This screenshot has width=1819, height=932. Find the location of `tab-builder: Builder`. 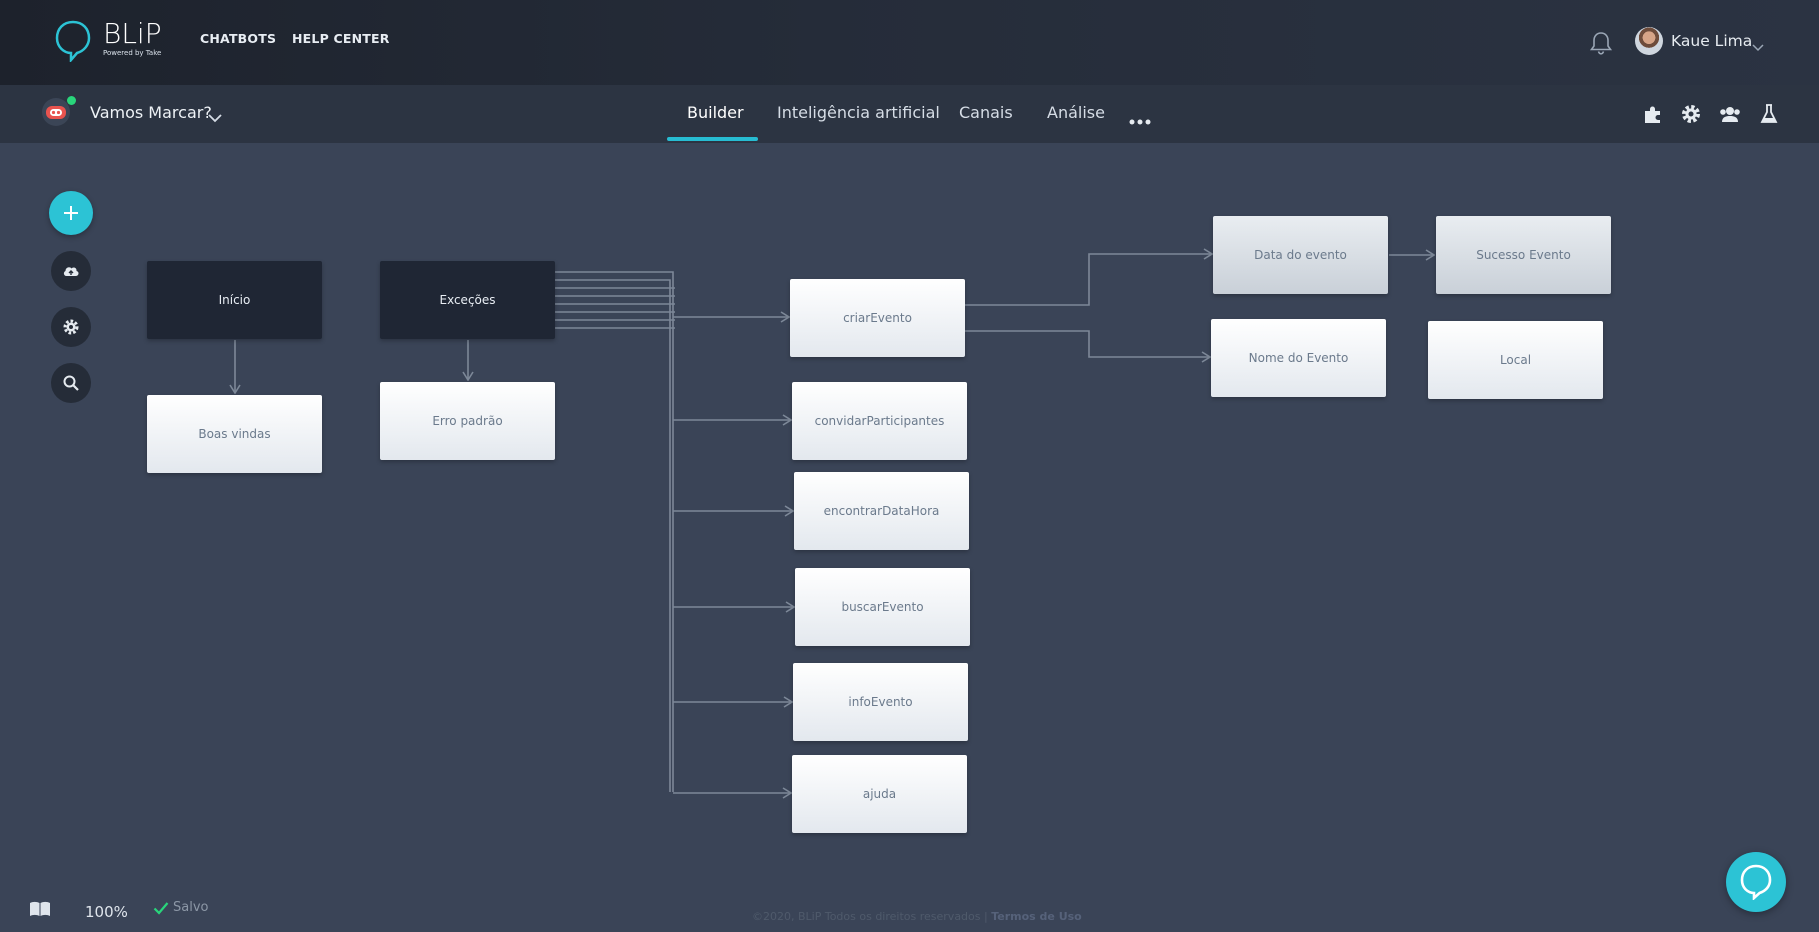

tab-builder: Builder is located at coordinates (715, 112).